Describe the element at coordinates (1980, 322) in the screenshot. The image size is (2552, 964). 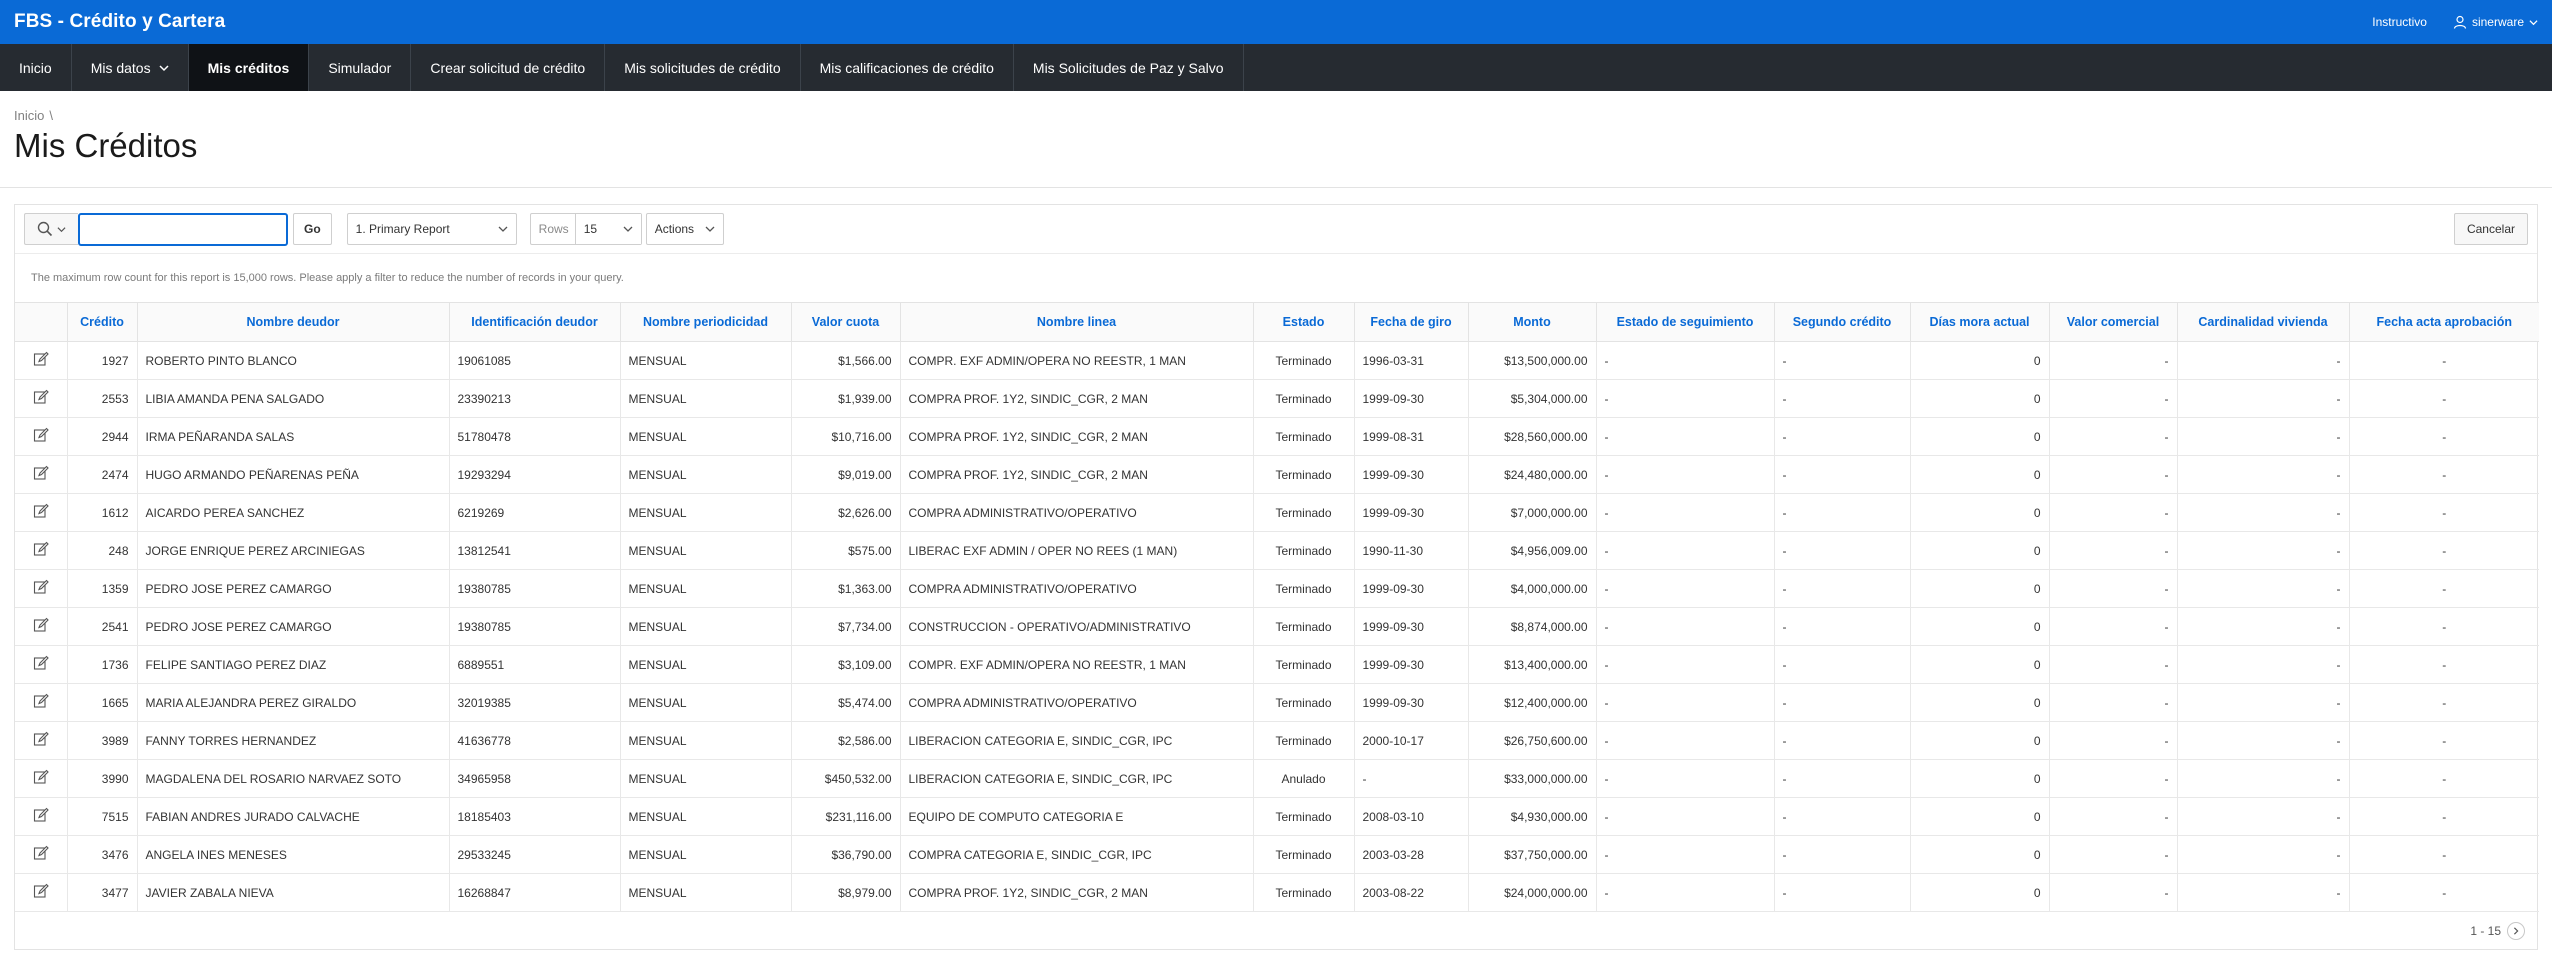
I see `column-header-dias-mora-actual: Días mora actual` at that location.